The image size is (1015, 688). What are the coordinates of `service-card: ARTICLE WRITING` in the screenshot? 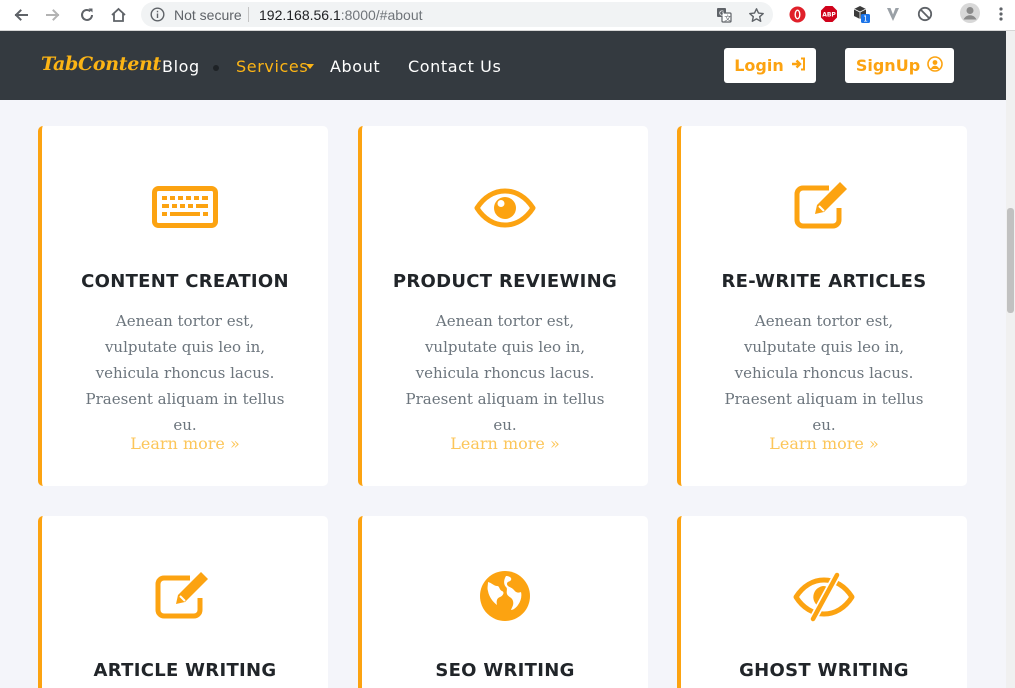 It's located at (183, 602).